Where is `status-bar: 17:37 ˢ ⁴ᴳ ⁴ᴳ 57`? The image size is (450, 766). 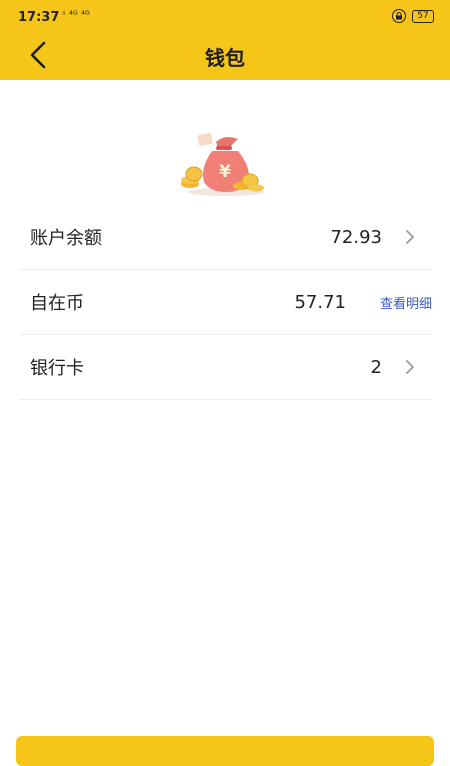 status-bar: 17:37 ˢ ⁴ᴳ ⁴ᴳ 57 is located at coordinates (225, 17).